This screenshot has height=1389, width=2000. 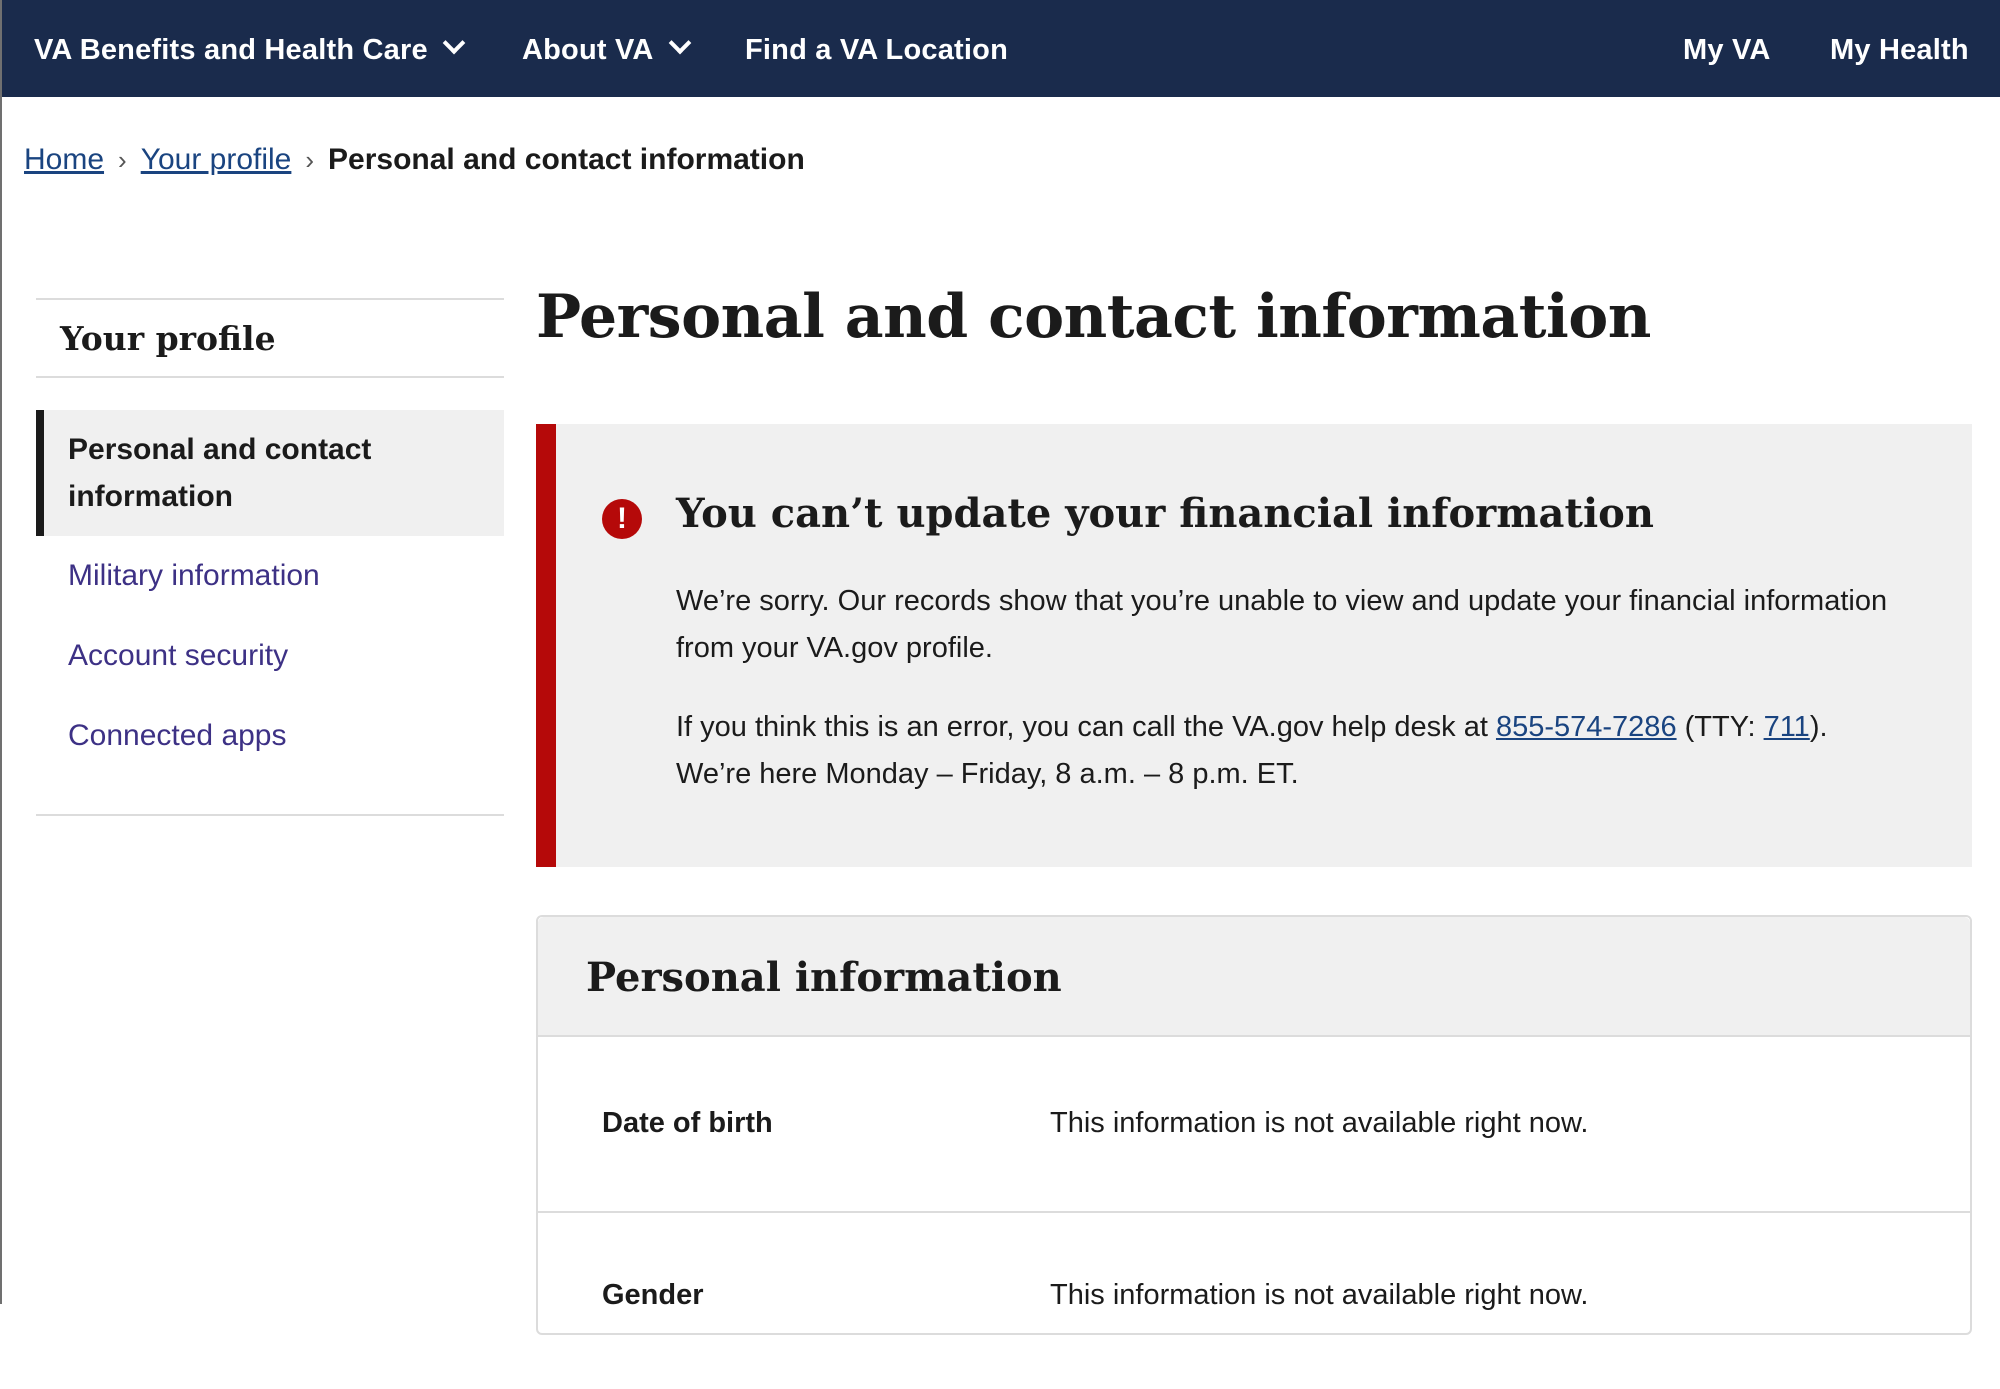 I want to click on nav-about-va-label: About VA, so click(x=588, y=50).